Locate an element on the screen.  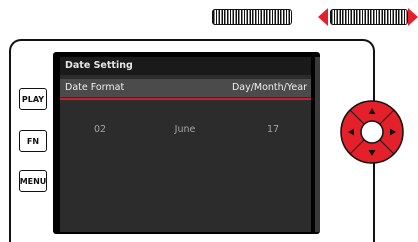
dpad-right-button is located at coordinates (393, 132).